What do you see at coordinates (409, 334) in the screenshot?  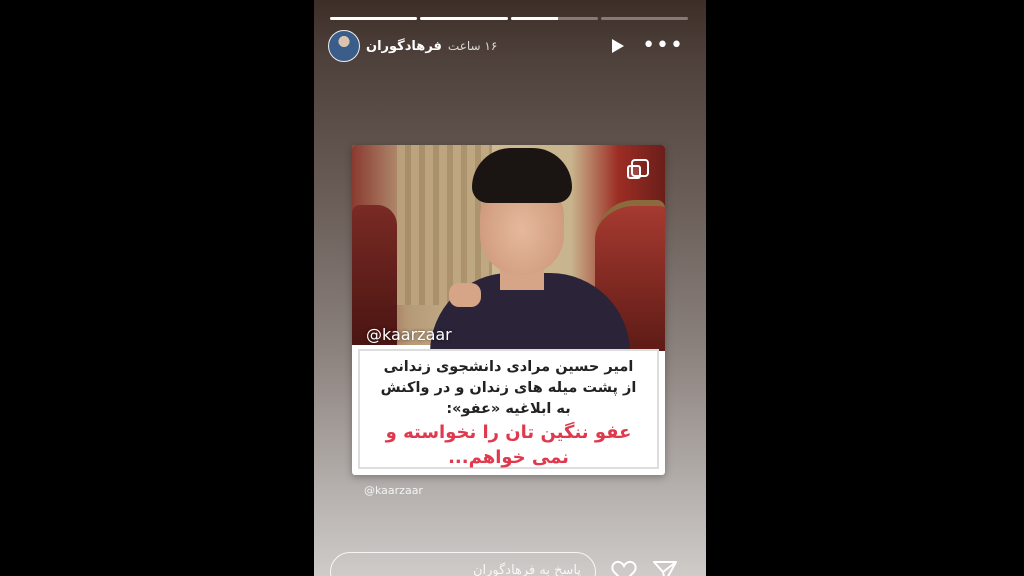 I see `photo-handle: @kaarzaar` at bounding box center [409, 334].